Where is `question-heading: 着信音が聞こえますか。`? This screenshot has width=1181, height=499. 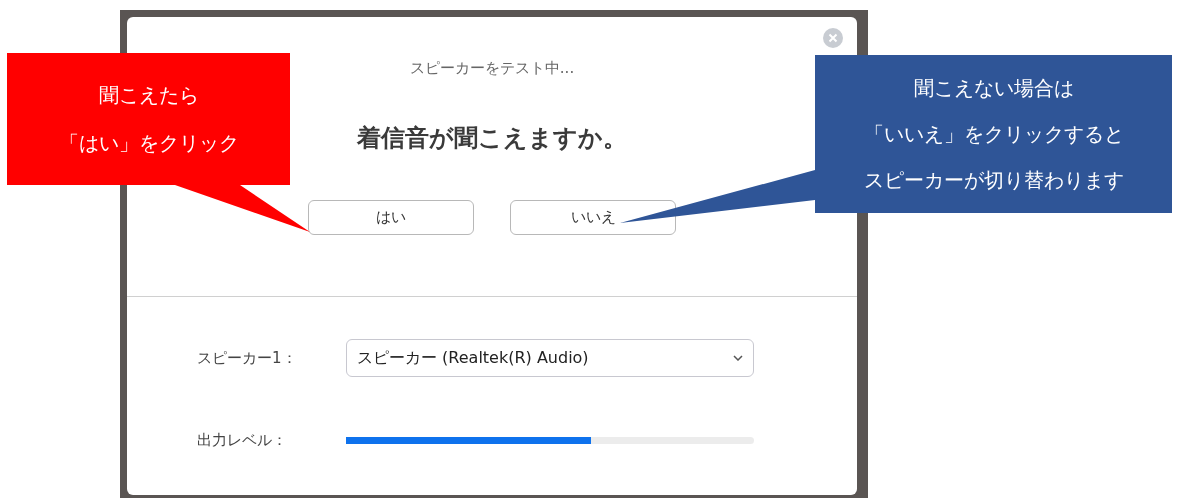 question-heading: 着信音が聞こえますか。 is located at coordinates (492, 138).